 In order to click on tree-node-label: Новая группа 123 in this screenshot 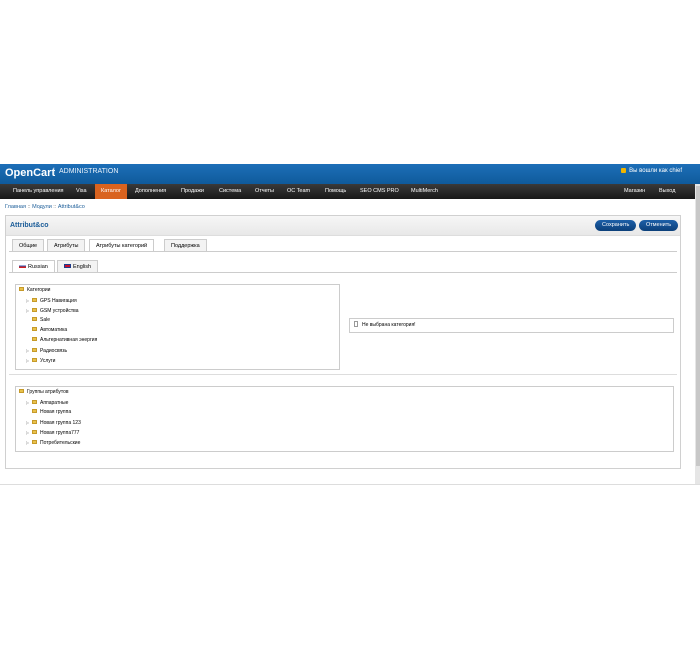, I will do `click(60, 423)`.